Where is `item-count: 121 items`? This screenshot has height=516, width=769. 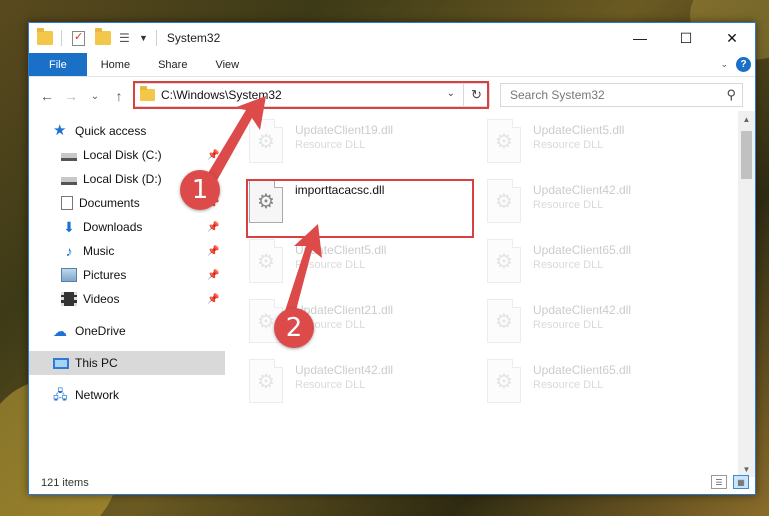 item-count: 121 items is located at coordinates (65, 483).